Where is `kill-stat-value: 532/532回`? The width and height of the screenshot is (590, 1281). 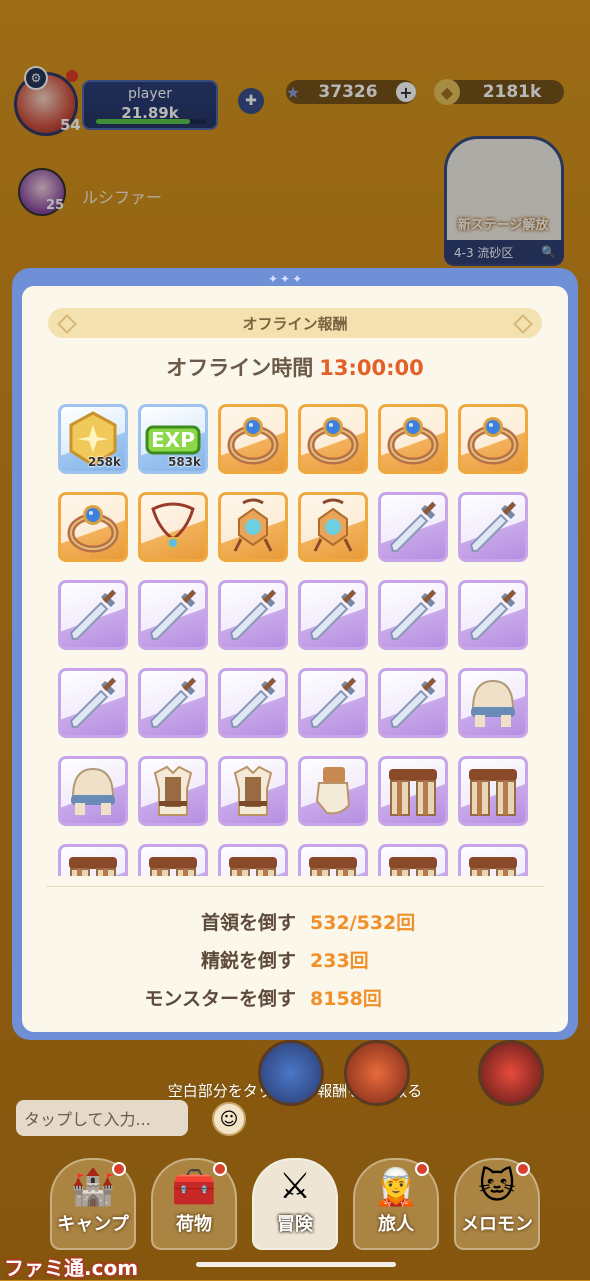 kill-stat-value: 532/532回 is located at coordinates (363, 923).